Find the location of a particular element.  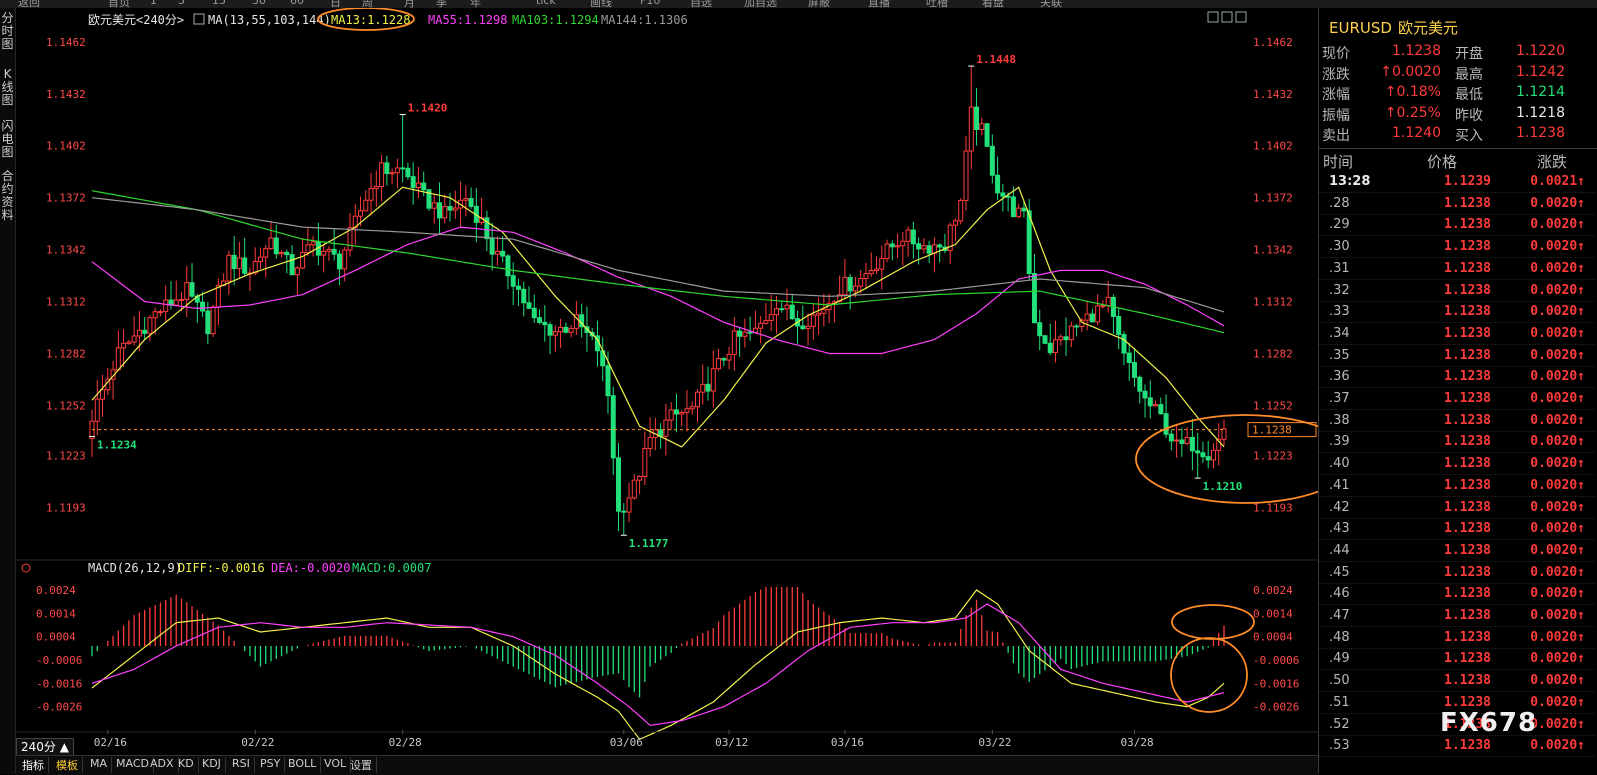

tab-flash-chart: 闪电图 is located at coordinates (7, 139).